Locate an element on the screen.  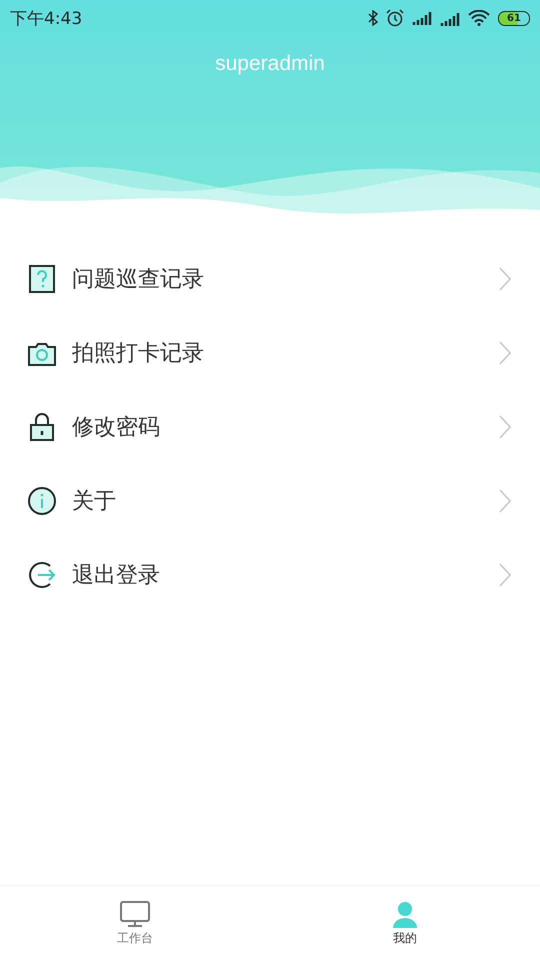
signal-icon is located at coordinates (422, 18).